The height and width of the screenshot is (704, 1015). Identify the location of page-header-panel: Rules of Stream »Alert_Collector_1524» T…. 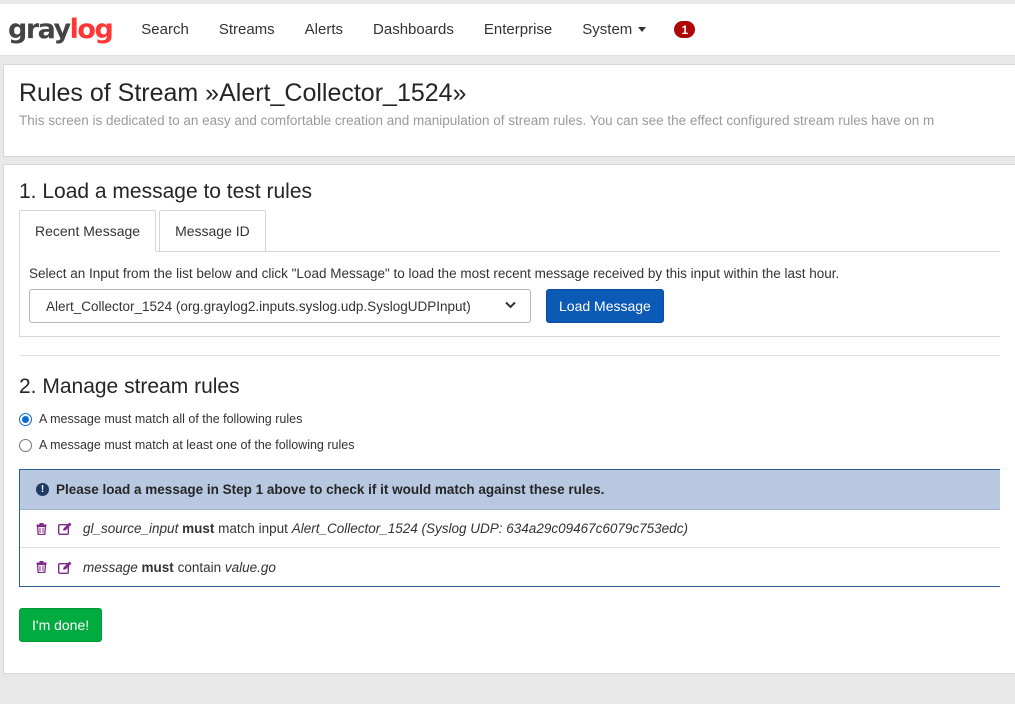
(509, 110).